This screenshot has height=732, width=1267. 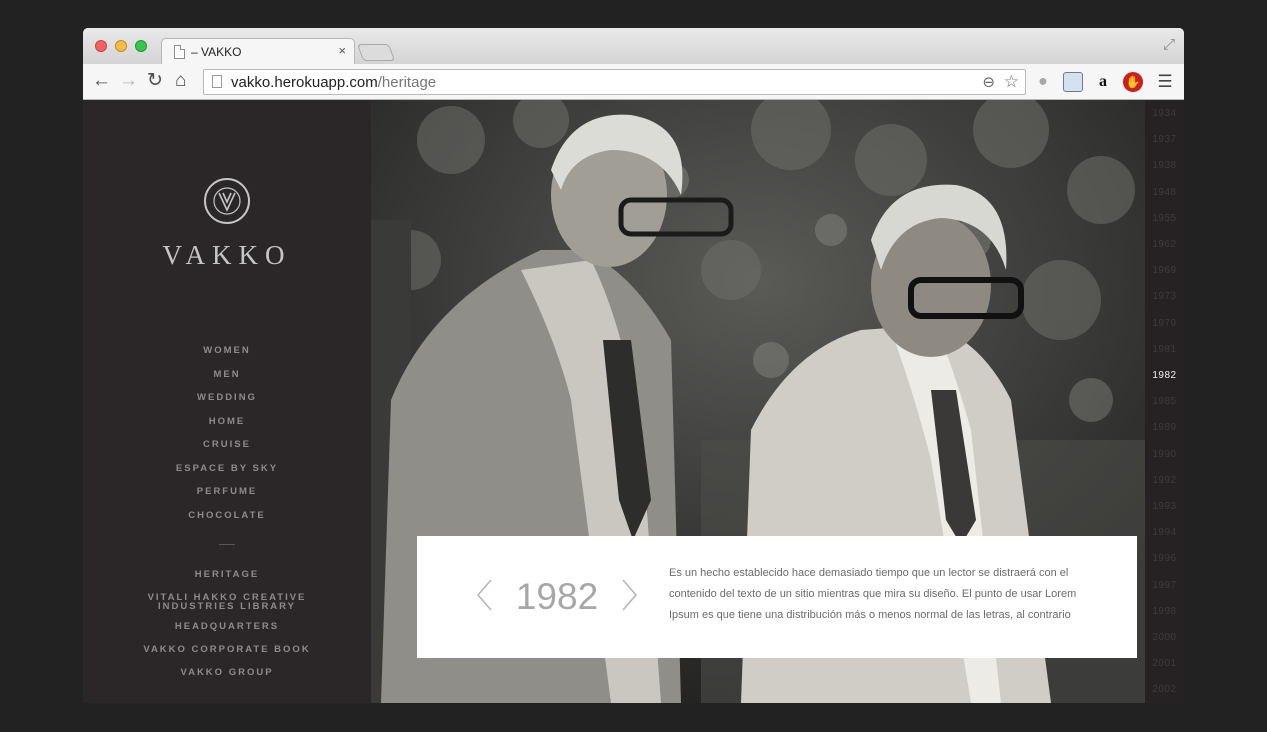 What do you see at coordinates (1164, 113) in the screenshot?
I see `timeline-year-1934: 1934` at bounding box center [1164, 113].